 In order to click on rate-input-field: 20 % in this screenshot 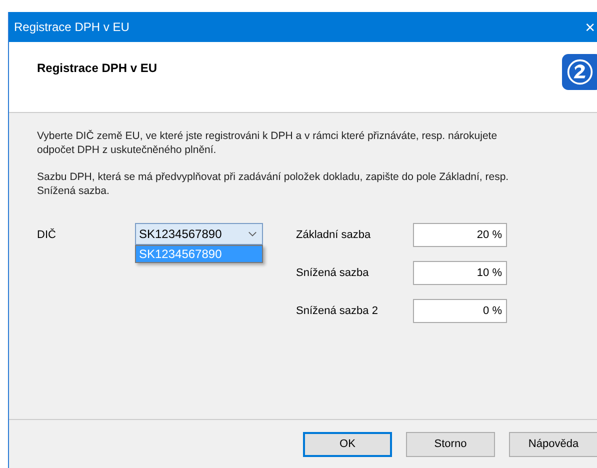, I will do `click(460, 235)`.